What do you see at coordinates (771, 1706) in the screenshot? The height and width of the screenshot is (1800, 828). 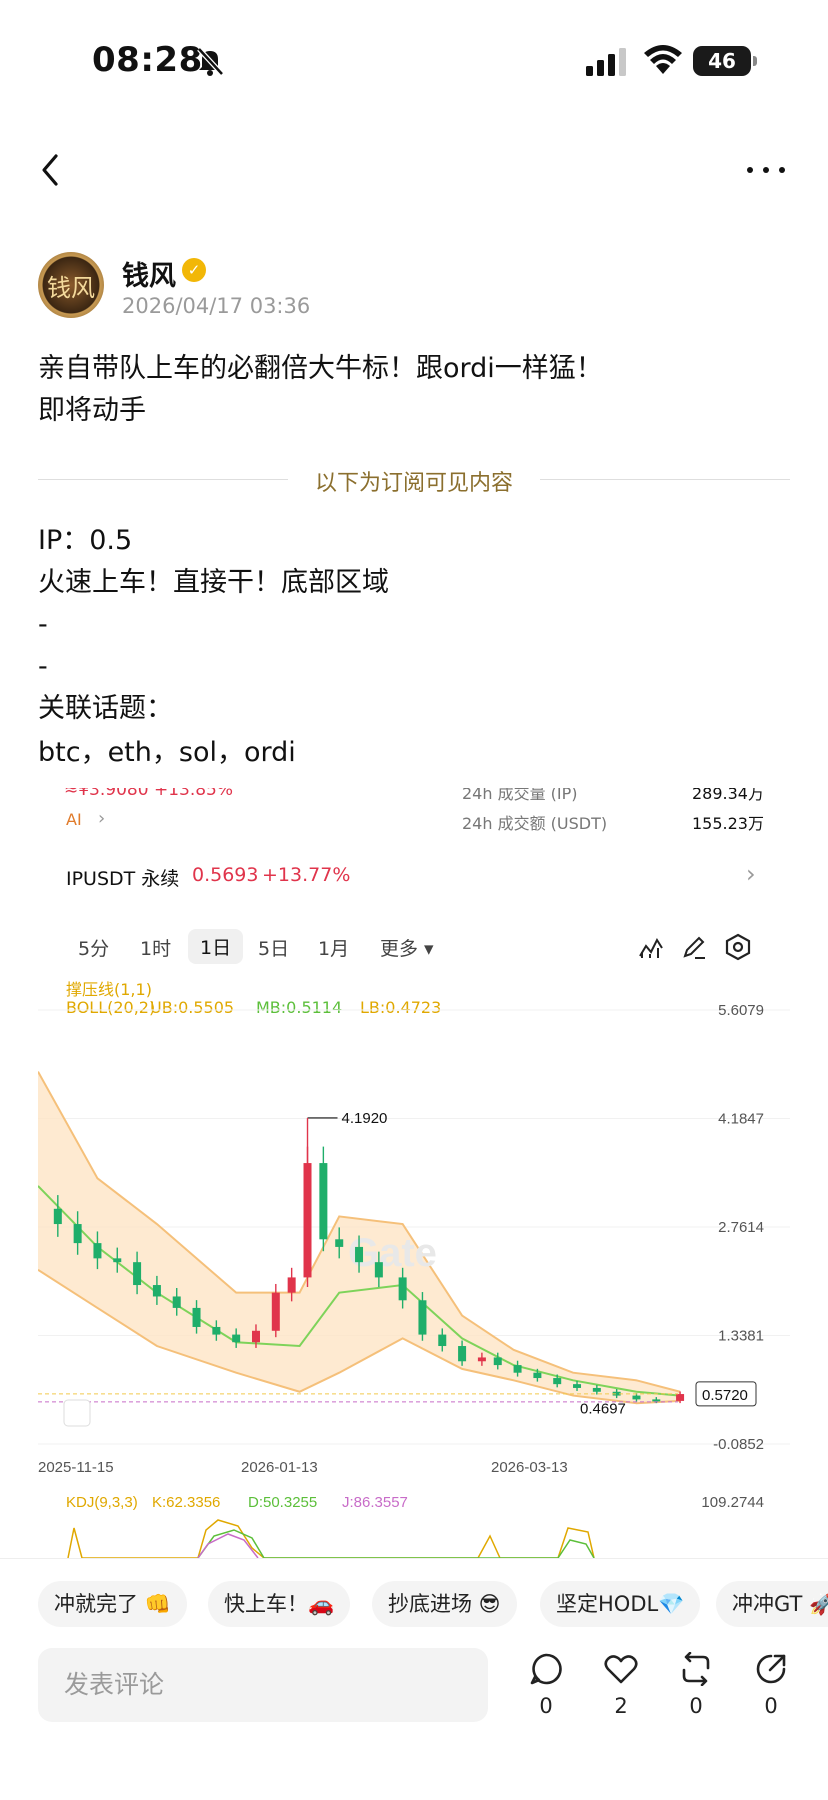 I see `share-count: 0` at bounding box center [771, 1706].